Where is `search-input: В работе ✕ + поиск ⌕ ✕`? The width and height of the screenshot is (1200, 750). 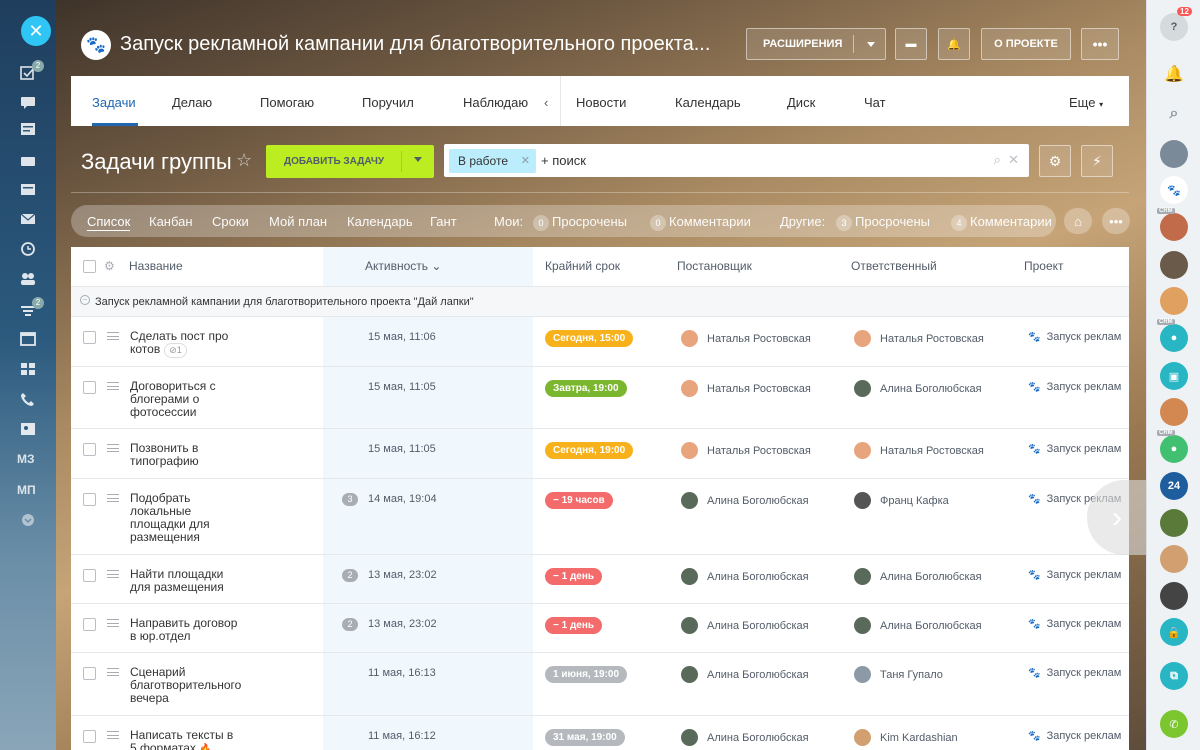 search-input: В работе ✕ + поиск ⌕ ✕ is located at coordinates (736, 160).